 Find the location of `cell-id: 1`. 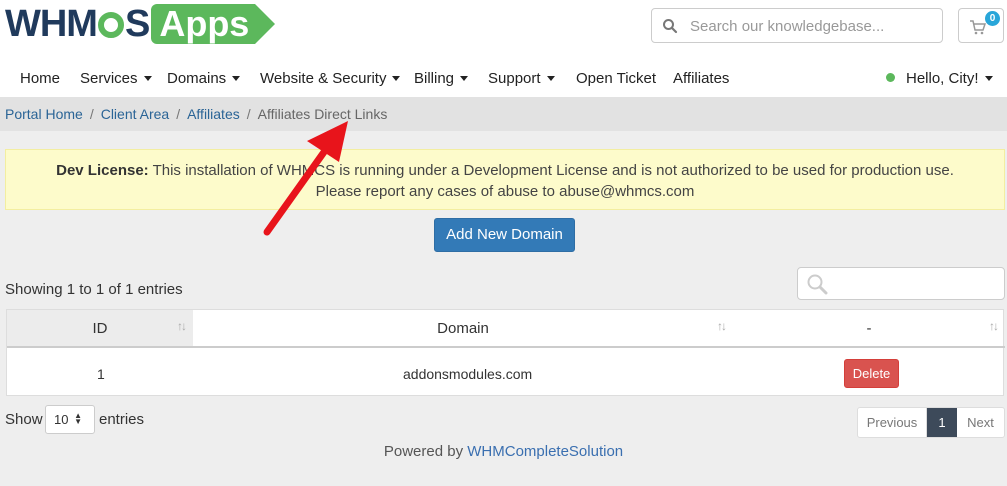

cell-id: 1 is located at coordinates (101, 374).